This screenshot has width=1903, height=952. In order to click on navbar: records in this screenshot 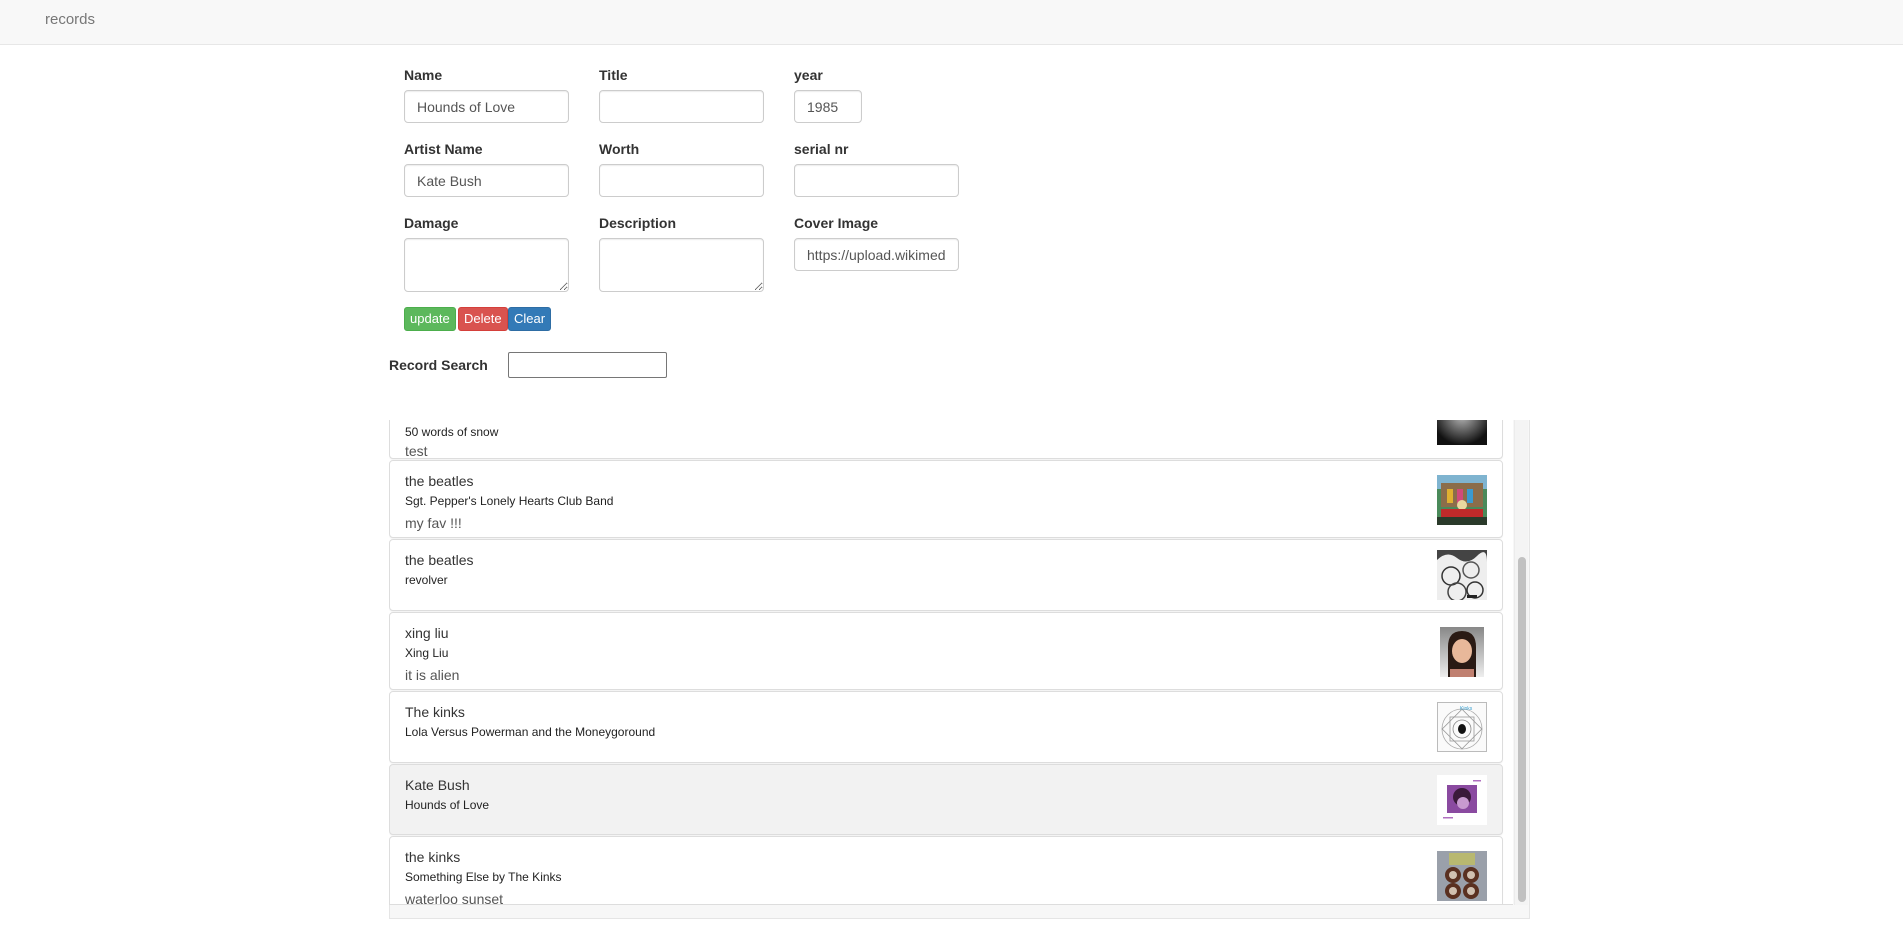, I will do `click(951, 22)`.